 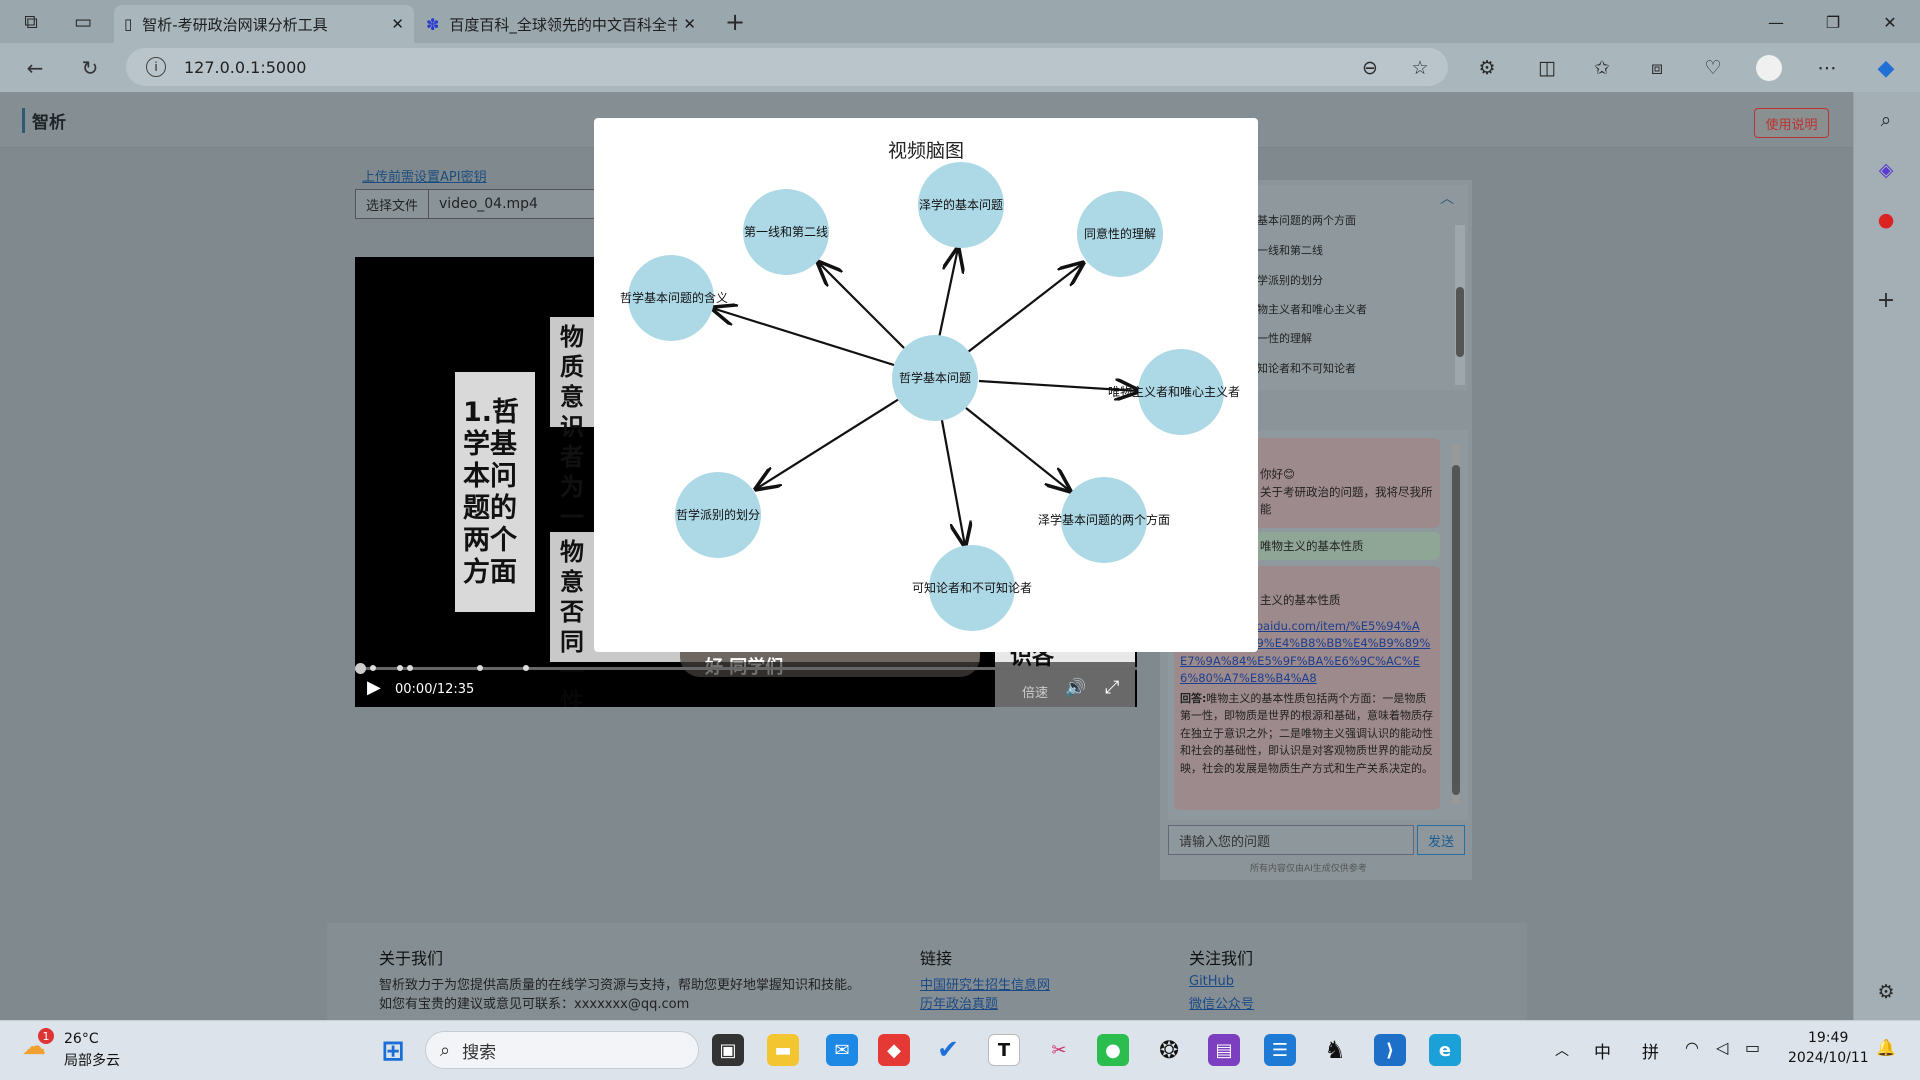 I want to click on ime-mode: 中, so click(x=1602, y=1050).